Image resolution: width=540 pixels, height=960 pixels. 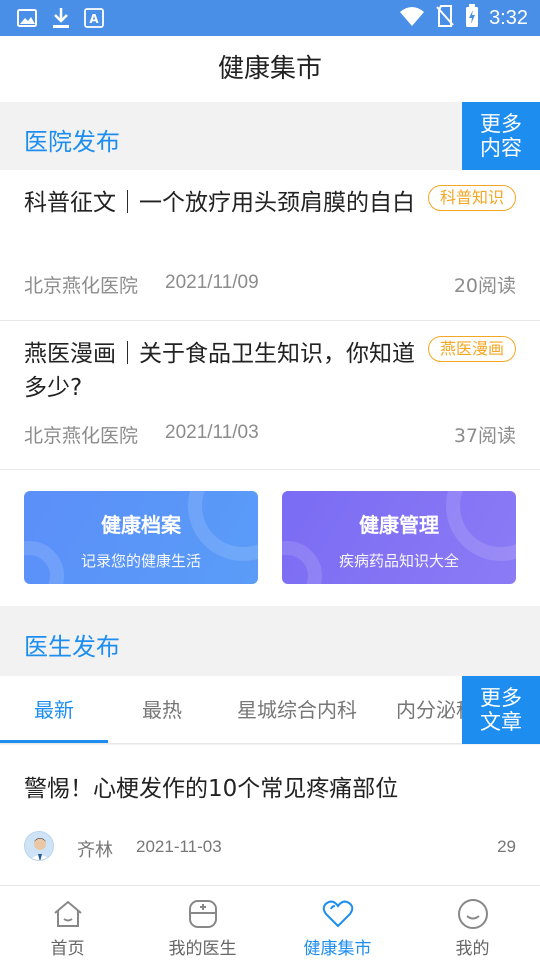 What do you see at coordinates (501, 148) in the screenshot?
I see `more-content-label-2: 内容` at bounding box center [501, 148].